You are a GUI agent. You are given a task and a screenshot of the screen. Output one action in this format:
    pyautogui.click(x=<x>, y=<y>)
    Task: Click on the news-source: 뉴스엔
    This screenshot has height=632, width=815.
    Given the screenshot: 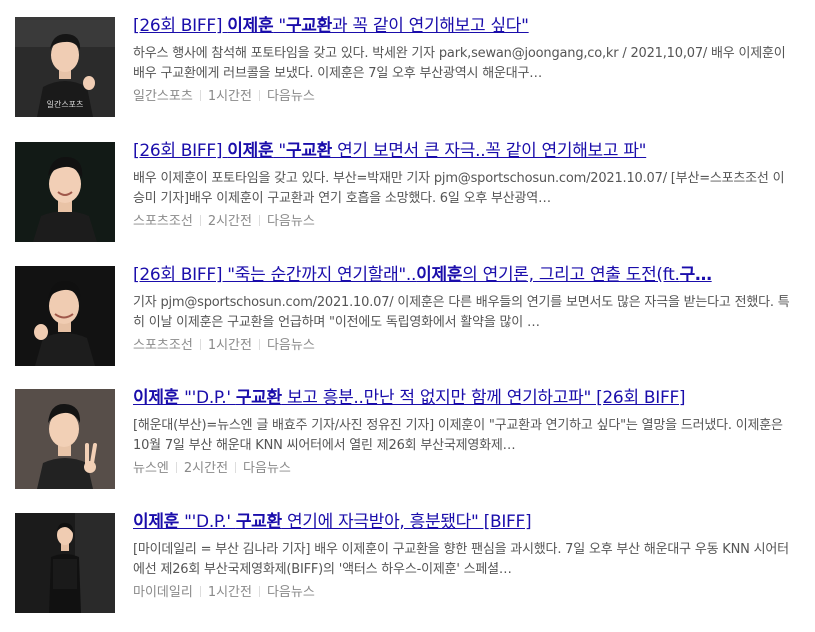 What is the action you would take?
    pyautogui.click(x=151, y=468)
    